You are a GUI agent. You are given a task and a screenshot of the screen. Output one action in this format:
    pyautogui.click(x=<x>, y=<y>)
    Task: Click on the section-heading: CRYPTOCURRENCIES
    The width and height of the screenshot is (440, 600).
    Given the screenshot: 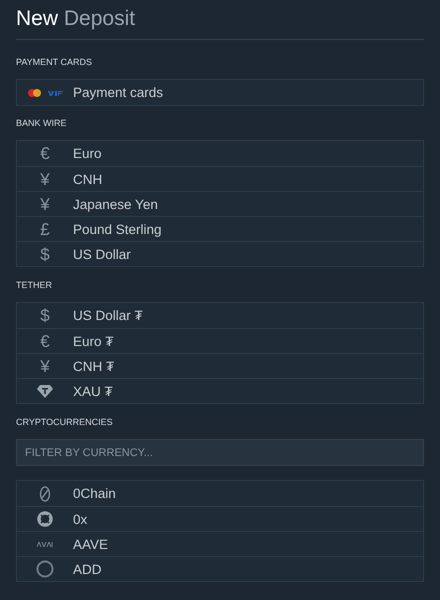 What is the action you would take?
    pyautogui.click(x=65, y=422)
    